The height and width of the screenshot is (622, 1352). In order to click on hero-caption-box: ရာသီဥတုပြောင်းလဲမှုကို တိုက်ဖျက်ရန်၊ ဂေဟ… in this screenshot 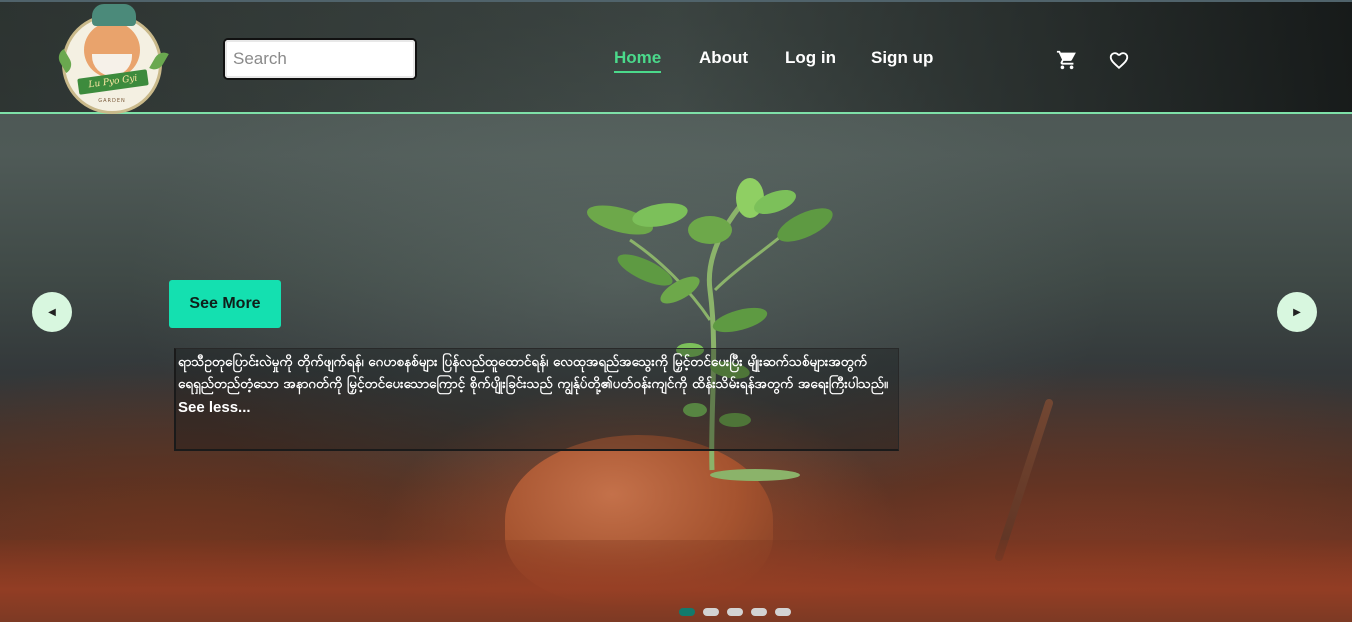, I will do `click(536, 399)`.